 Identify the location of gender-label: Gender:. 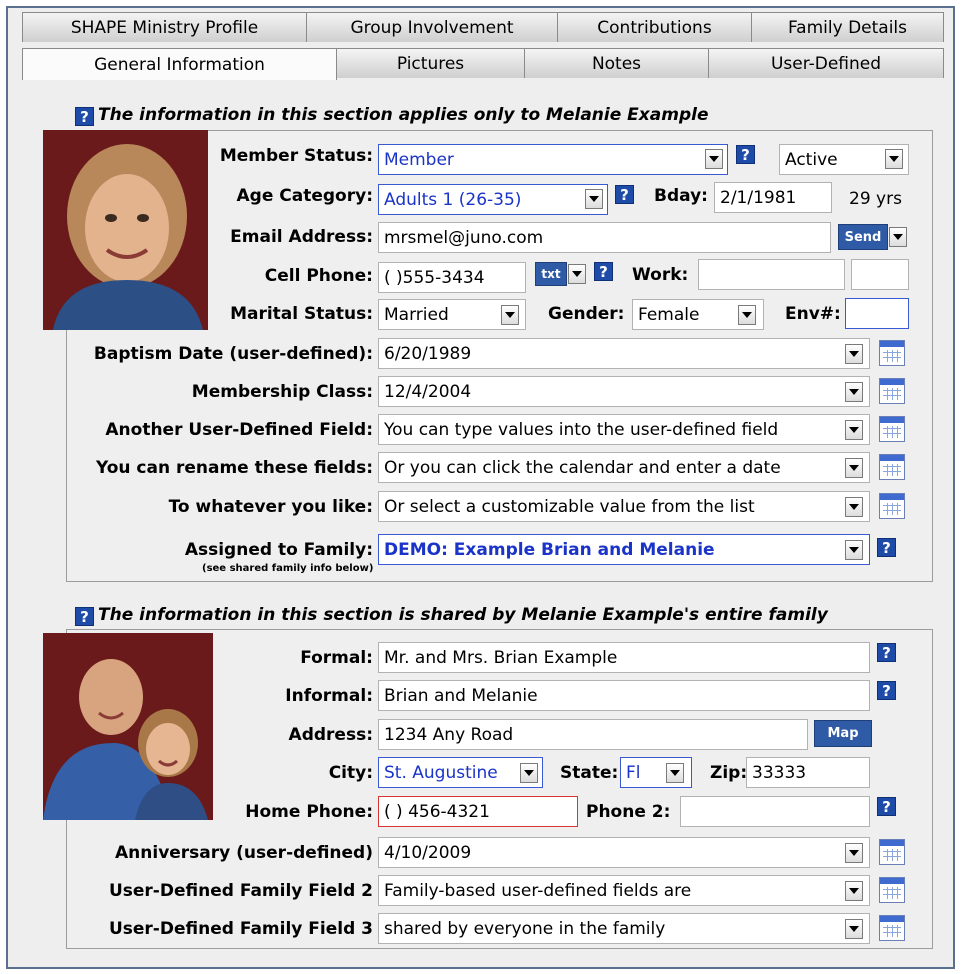
(586, 314).